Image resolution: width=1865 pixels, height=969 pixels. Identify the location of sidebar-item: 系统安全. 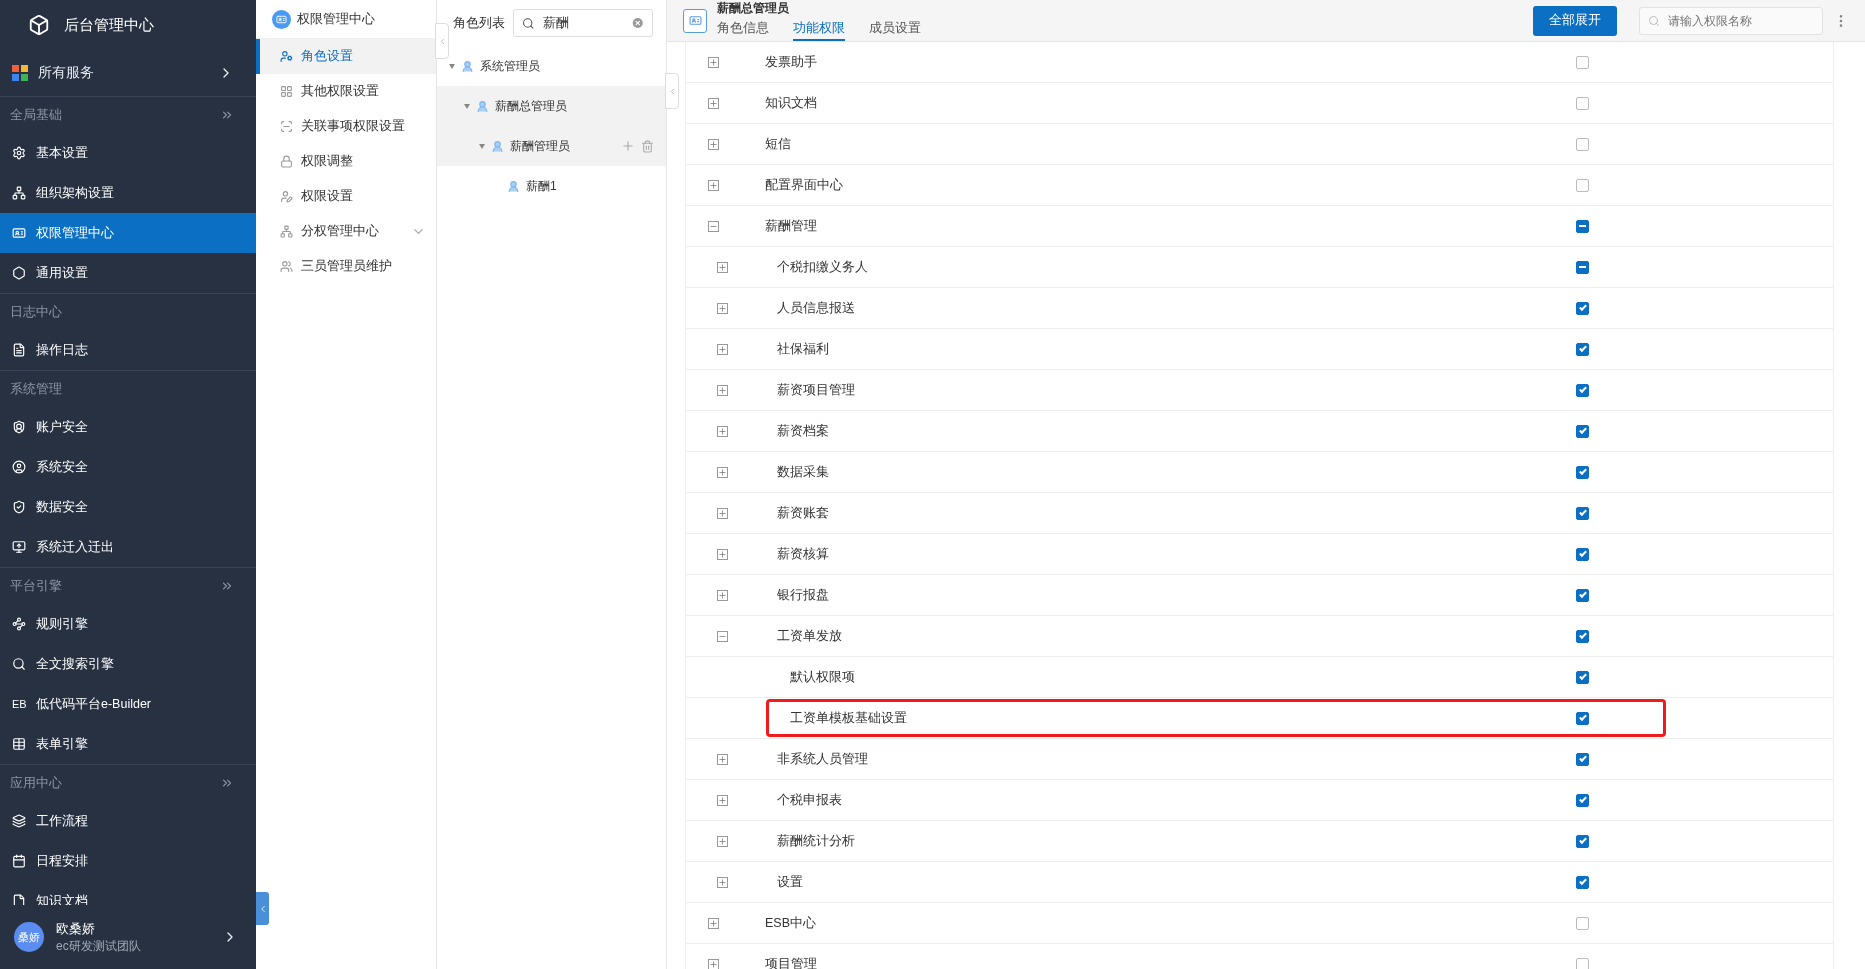
(128, 467).